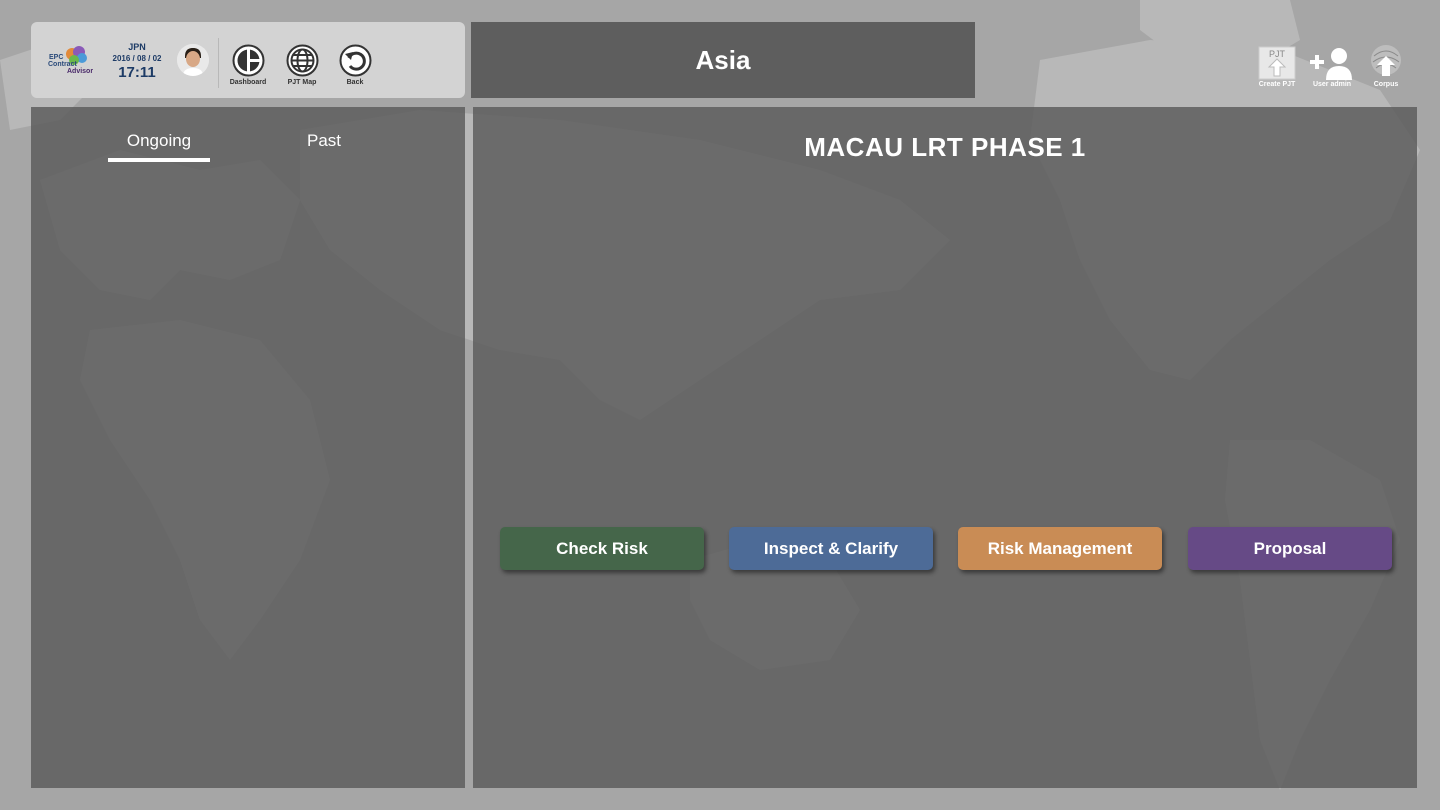  Describe the element at coordinates (355, 82) in the screenshot. I see `back-label: Back` at that location.